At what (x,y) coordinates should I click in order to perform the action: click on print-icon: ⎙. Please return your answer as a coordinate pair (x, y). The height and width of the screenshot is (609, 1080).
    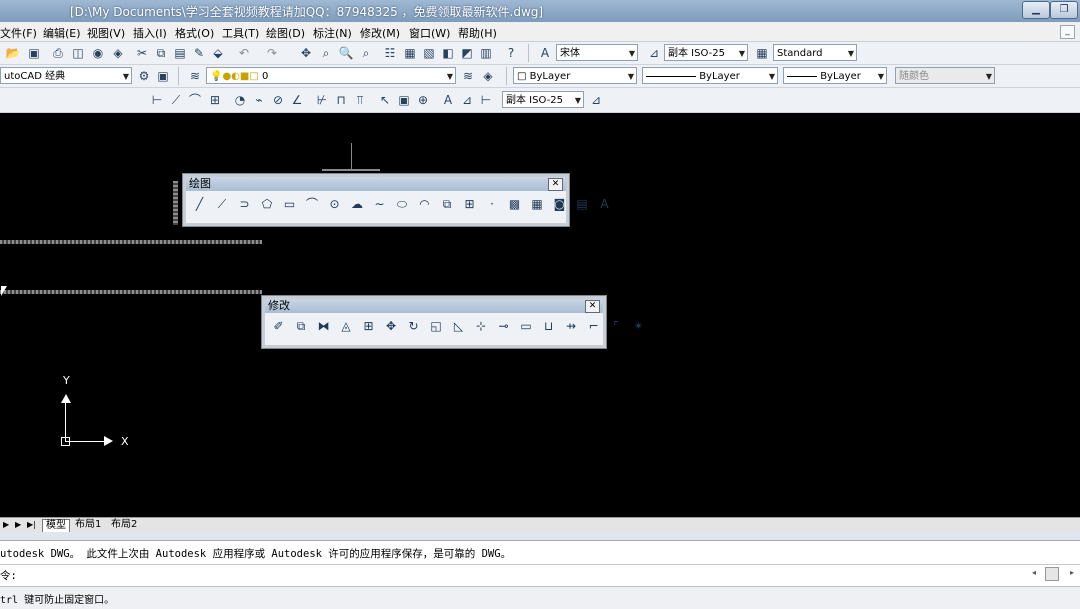
    Looking at the image, I should click on (58, 53).